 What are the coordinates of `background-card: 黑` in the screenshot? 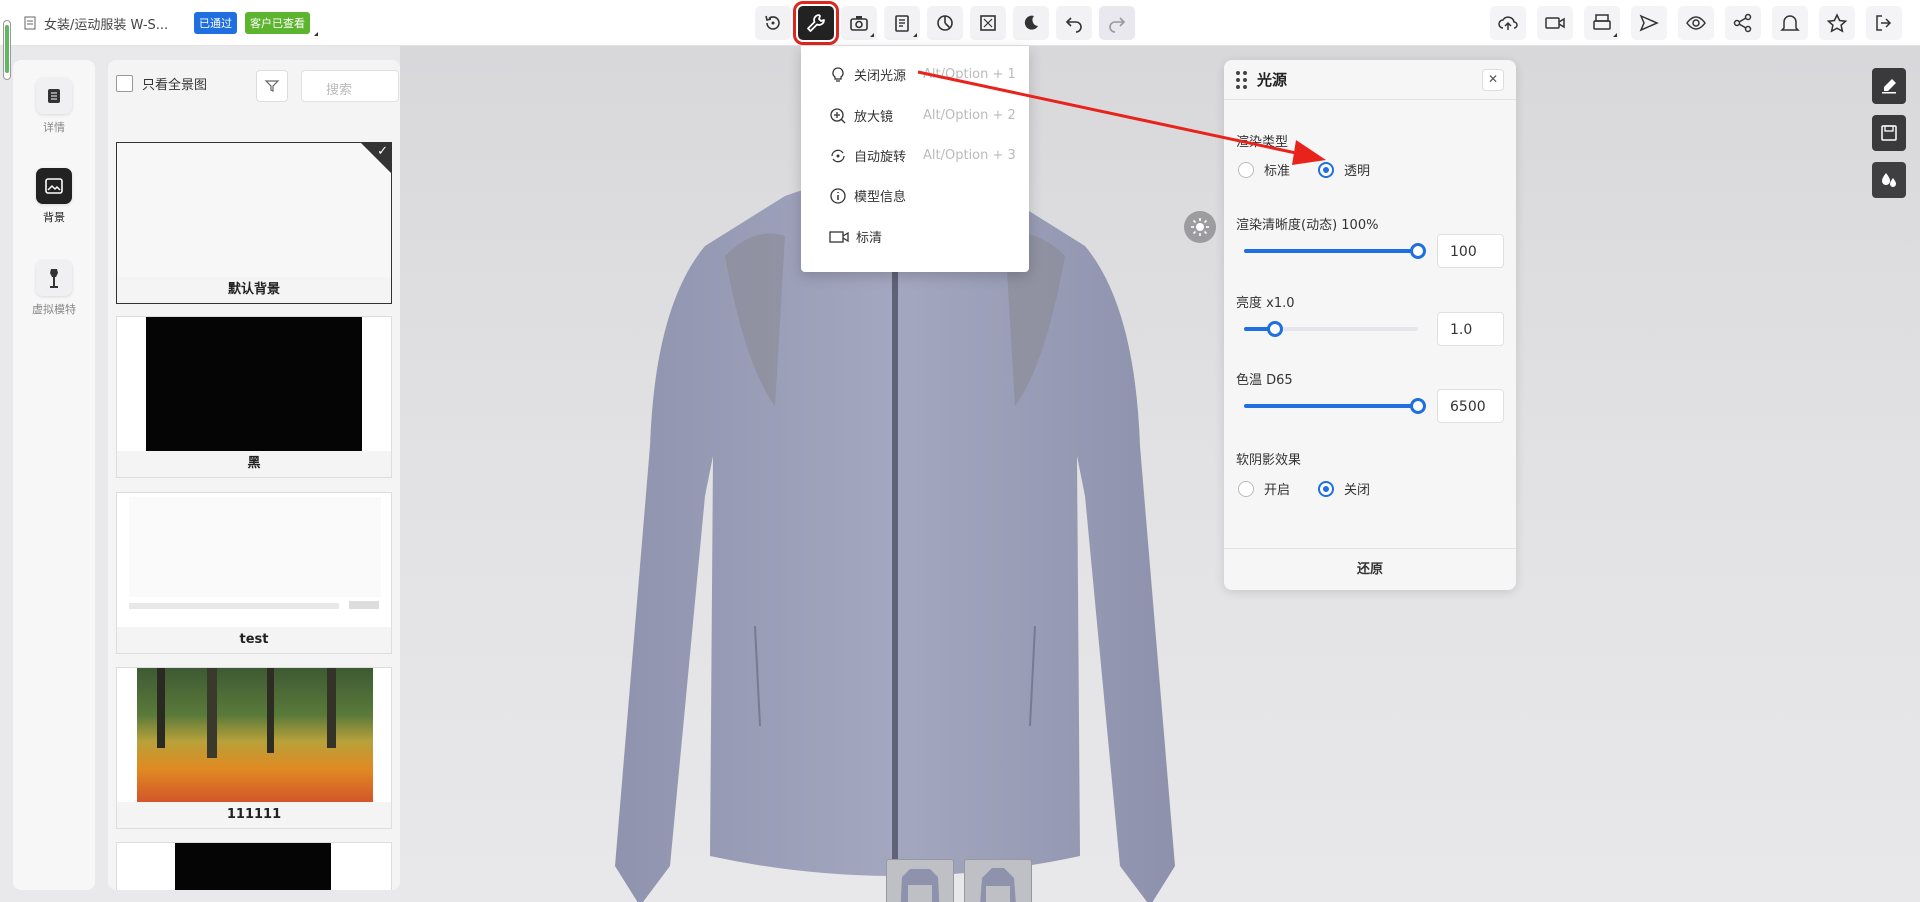 It's located at (254, 397).